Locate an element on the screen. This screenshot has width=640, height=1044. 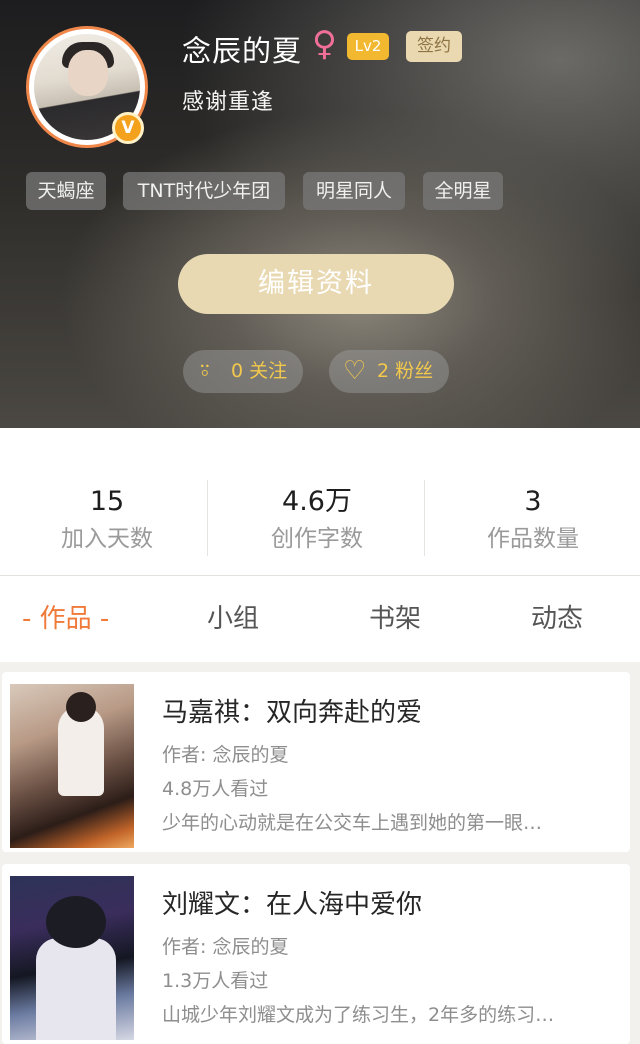
verified-badge-icon: V is located at coordinates (128, 128).